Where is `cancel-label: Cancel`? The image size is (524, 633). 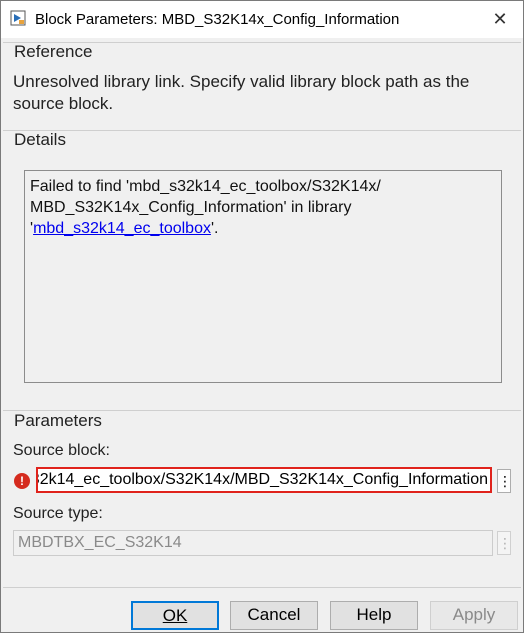
cancel-label: Cancel is located at coordinates (274, 614).